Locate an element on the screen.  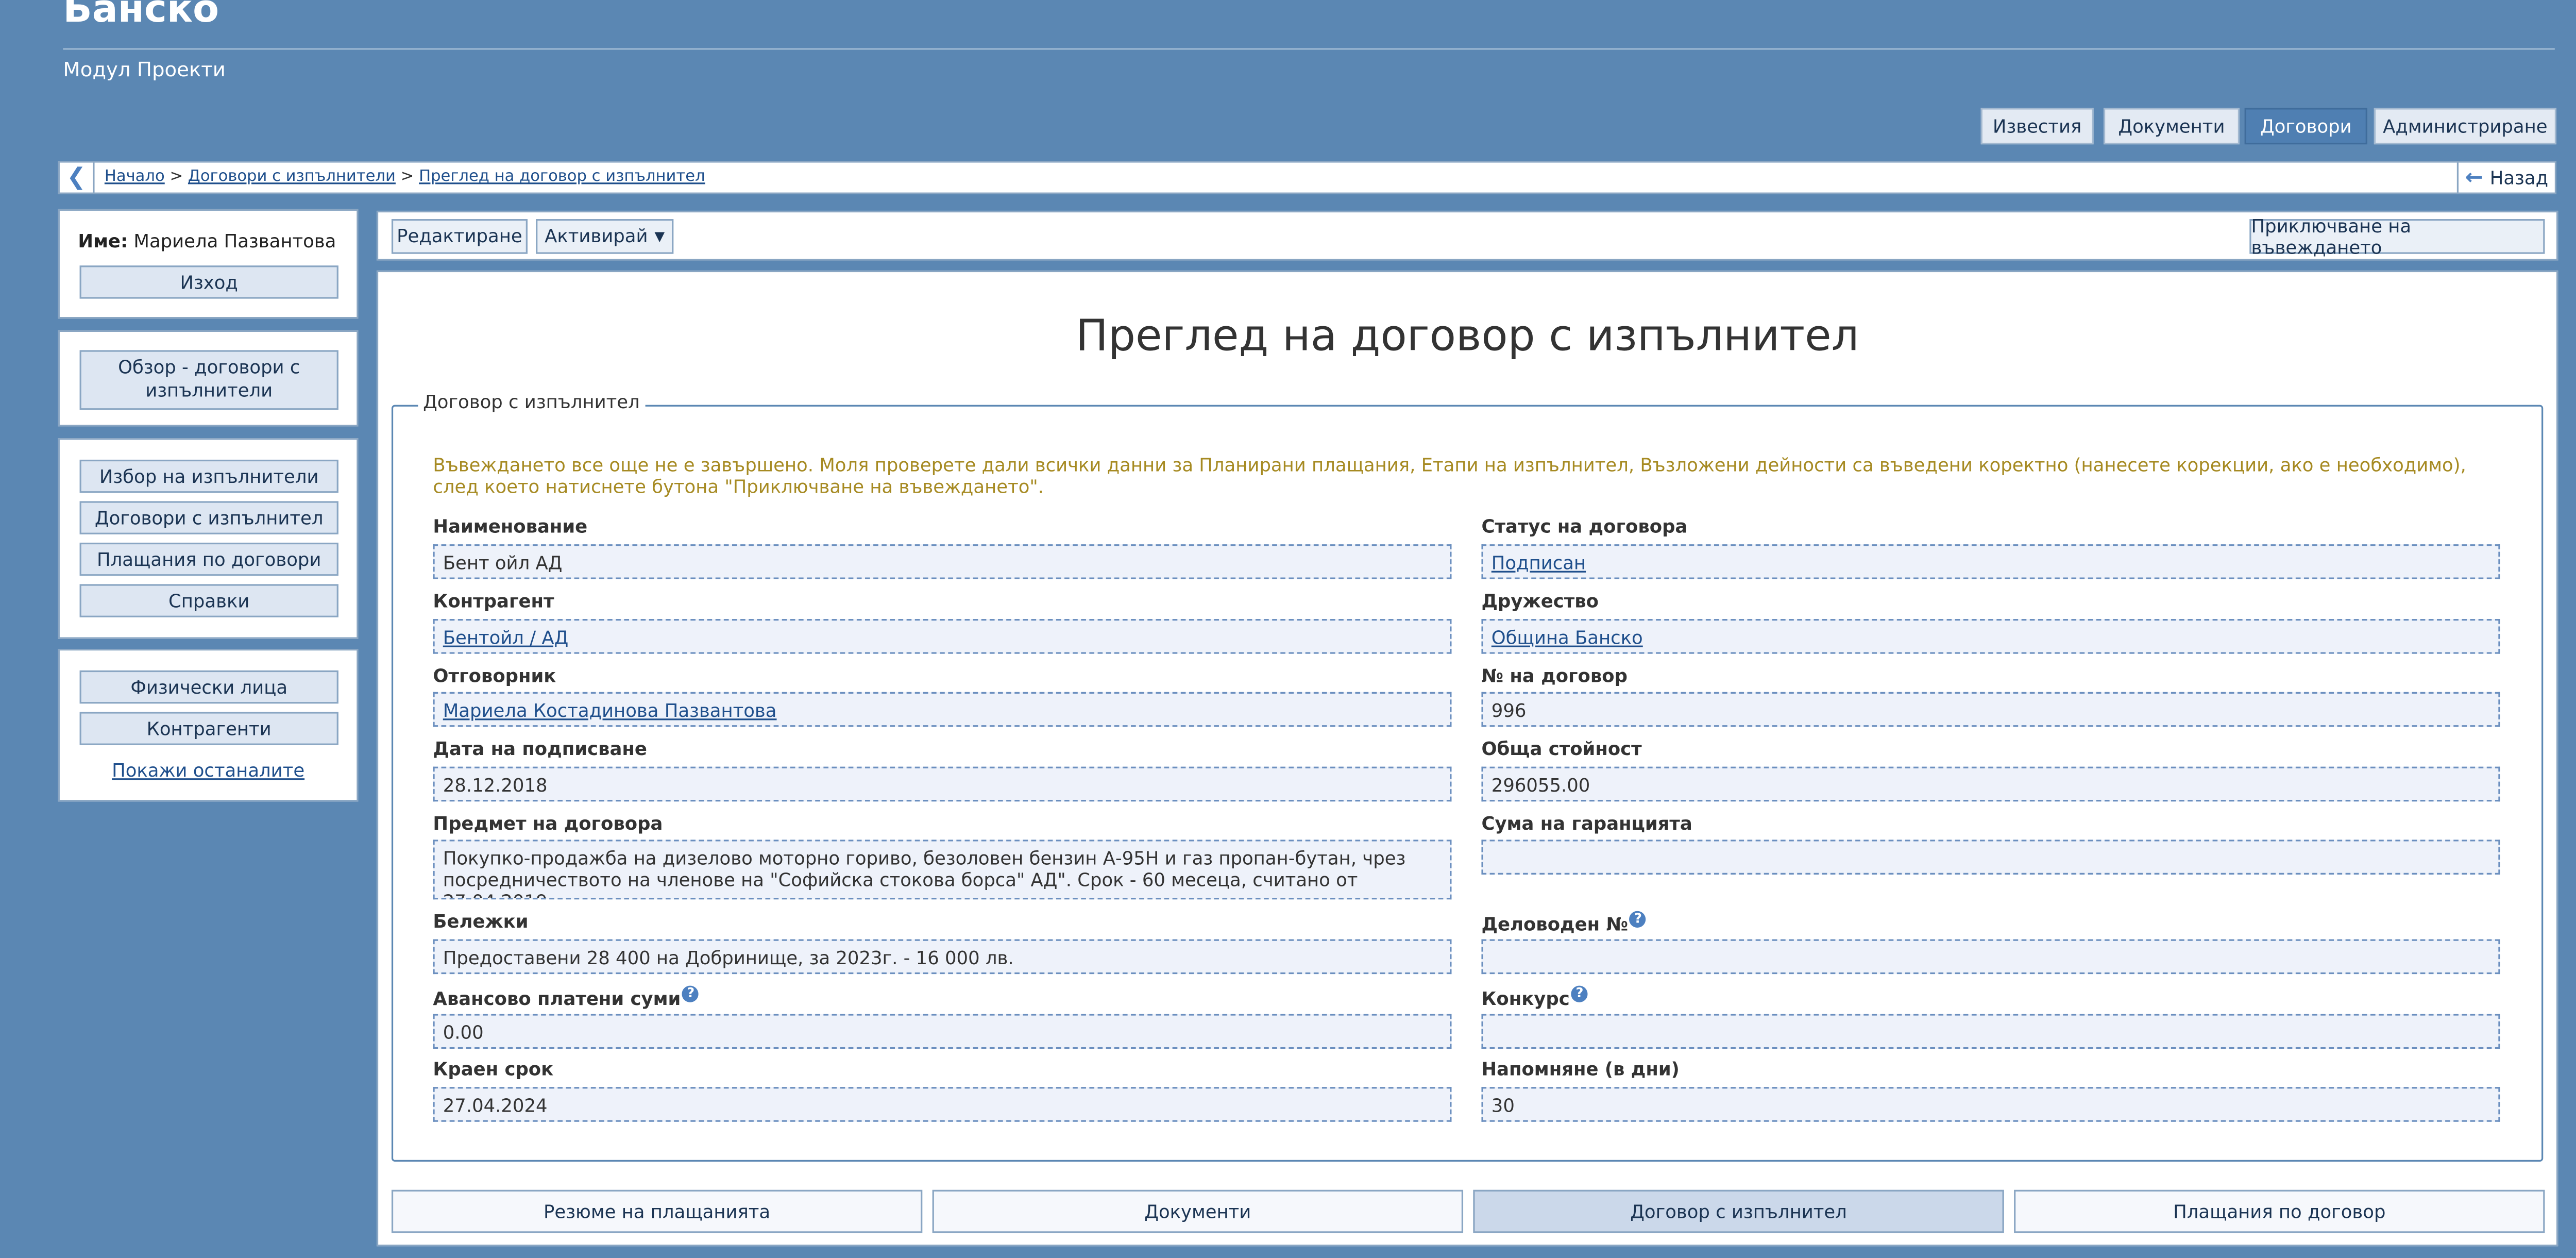
page-title: Преглед на договор с изпълнител is located at coordinates (1467, 337).